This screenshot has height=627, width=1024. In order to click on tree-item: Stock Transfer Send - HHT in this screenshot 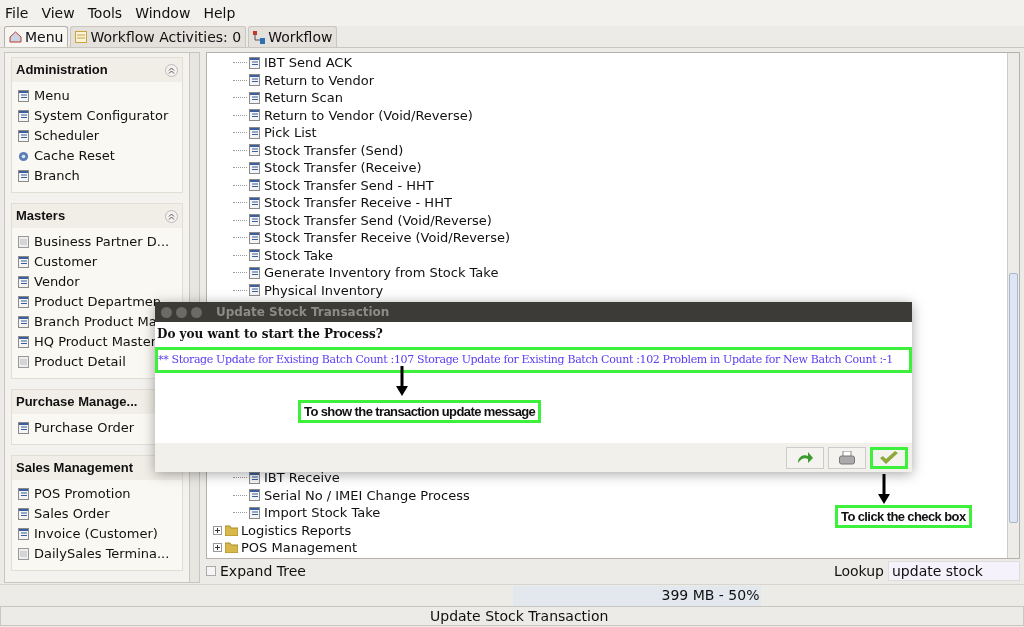, I will do `click(349, 185)`.